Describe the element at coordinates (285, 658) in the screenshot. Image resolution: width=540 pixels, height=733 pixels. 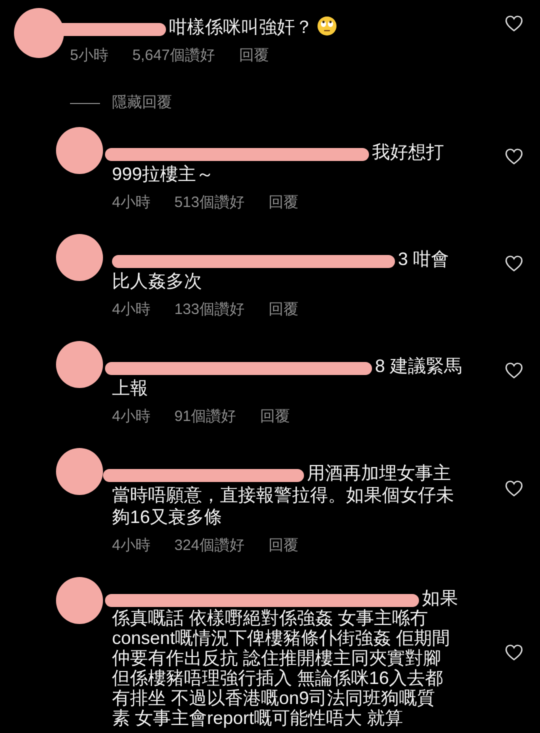
I see `reply-text: 如果 係真嘅話 依樣嘢絕對係強姦 女事主喺冇 consent嘅情況下俾樓豬條仆街強姦 佢期間 仲要有作出反抗 諗住推開樓主同夾實對腳 但係樓豬唔理強行插入 無論係咪16入去都 有排坐 不過以香港嘅on9司法同班狗嘅質 素 女事主會report嘅可能性唔大 就算` at that location.